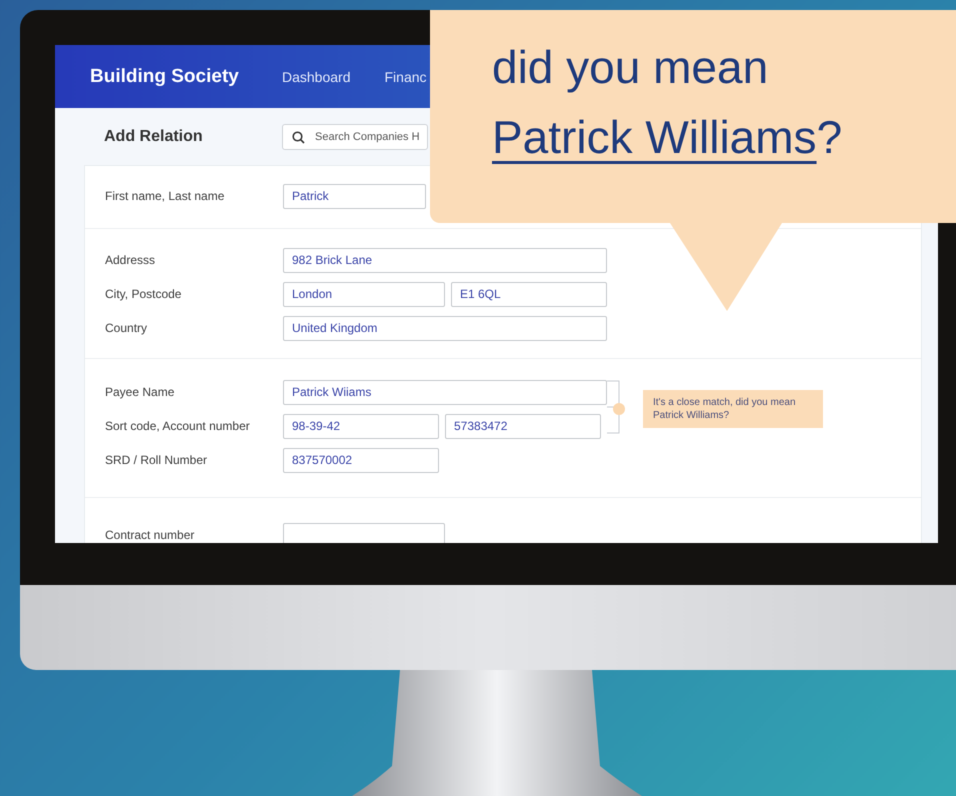 This screenshot has height=796, width=956. I want to click on field-label: Country, so click(126, 328).